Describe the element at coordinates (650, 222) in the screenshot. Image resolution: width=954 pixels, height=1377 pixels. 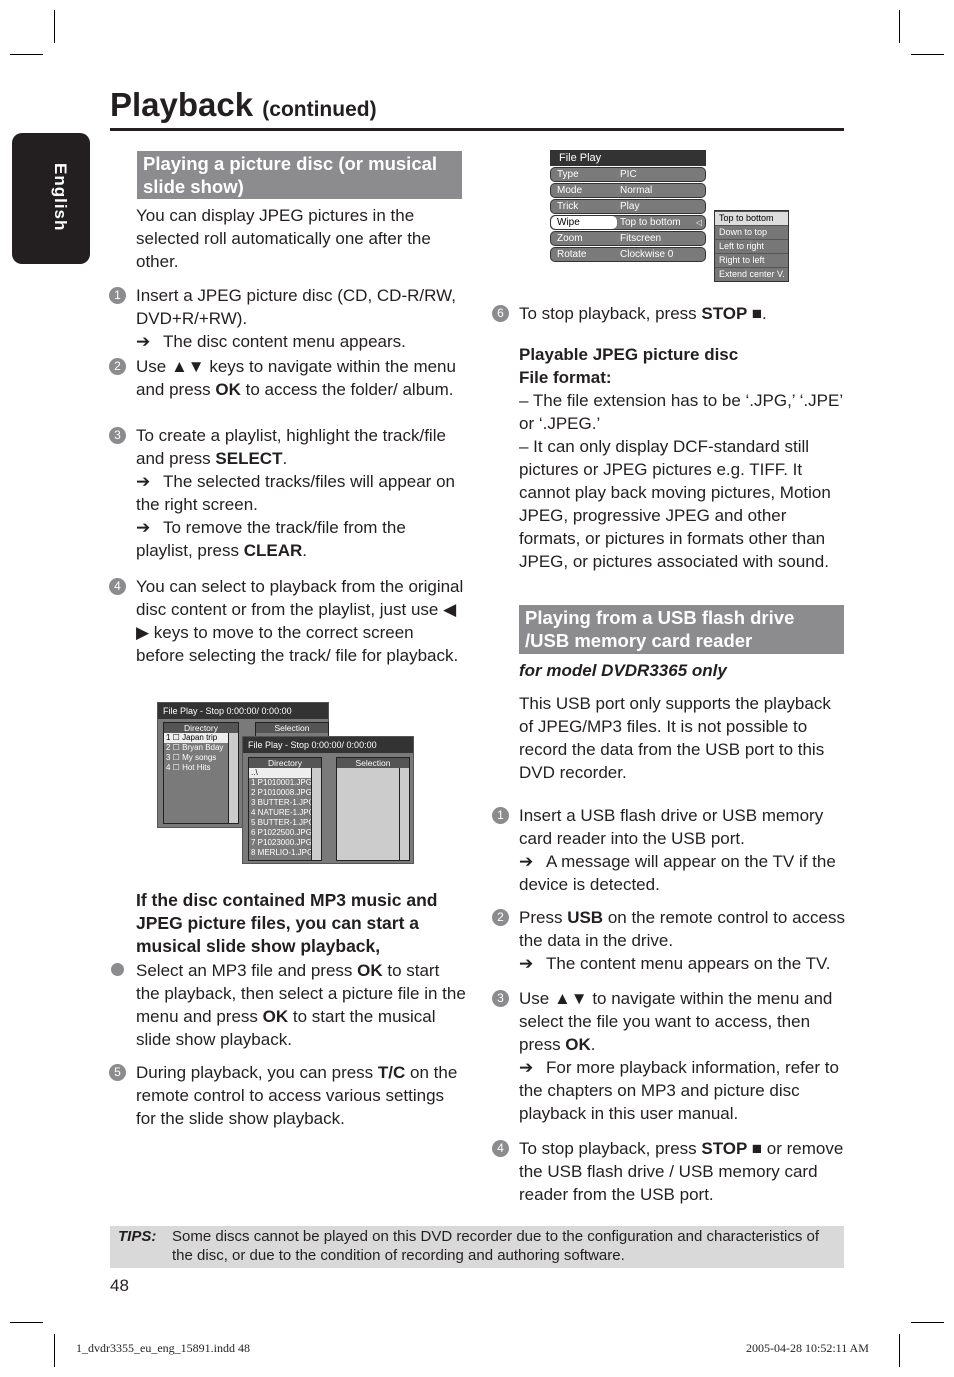
I see `row-value: Top to bottom` at that location.